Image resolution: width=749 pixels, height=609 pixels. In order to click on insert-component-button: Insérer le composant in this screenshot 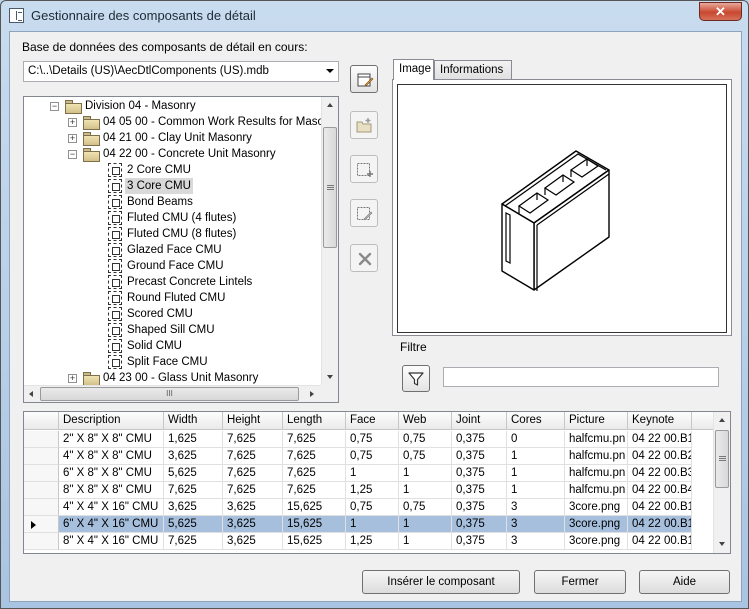, I will do `click(441, 582)`.